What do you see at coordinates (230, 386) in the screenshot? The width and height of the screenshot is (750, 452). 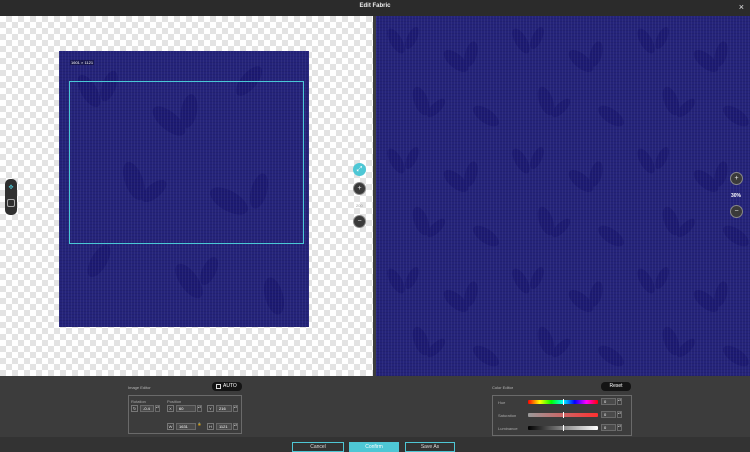 I see `auto-label: AUTO` at bounding box center [230, 386].